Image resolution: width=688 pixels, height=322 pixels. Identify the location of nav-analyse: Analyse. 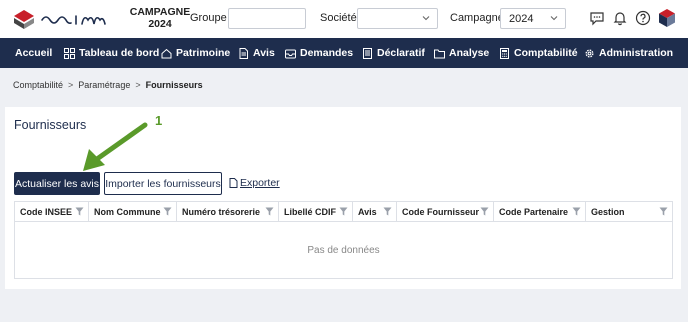
(461, 53).